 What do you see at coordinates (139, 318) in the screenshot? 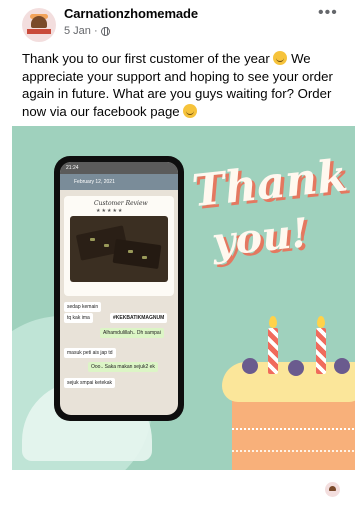
I see `chat-message: #KEKBATIKMAGNUM` at bounding box center [139, 318].